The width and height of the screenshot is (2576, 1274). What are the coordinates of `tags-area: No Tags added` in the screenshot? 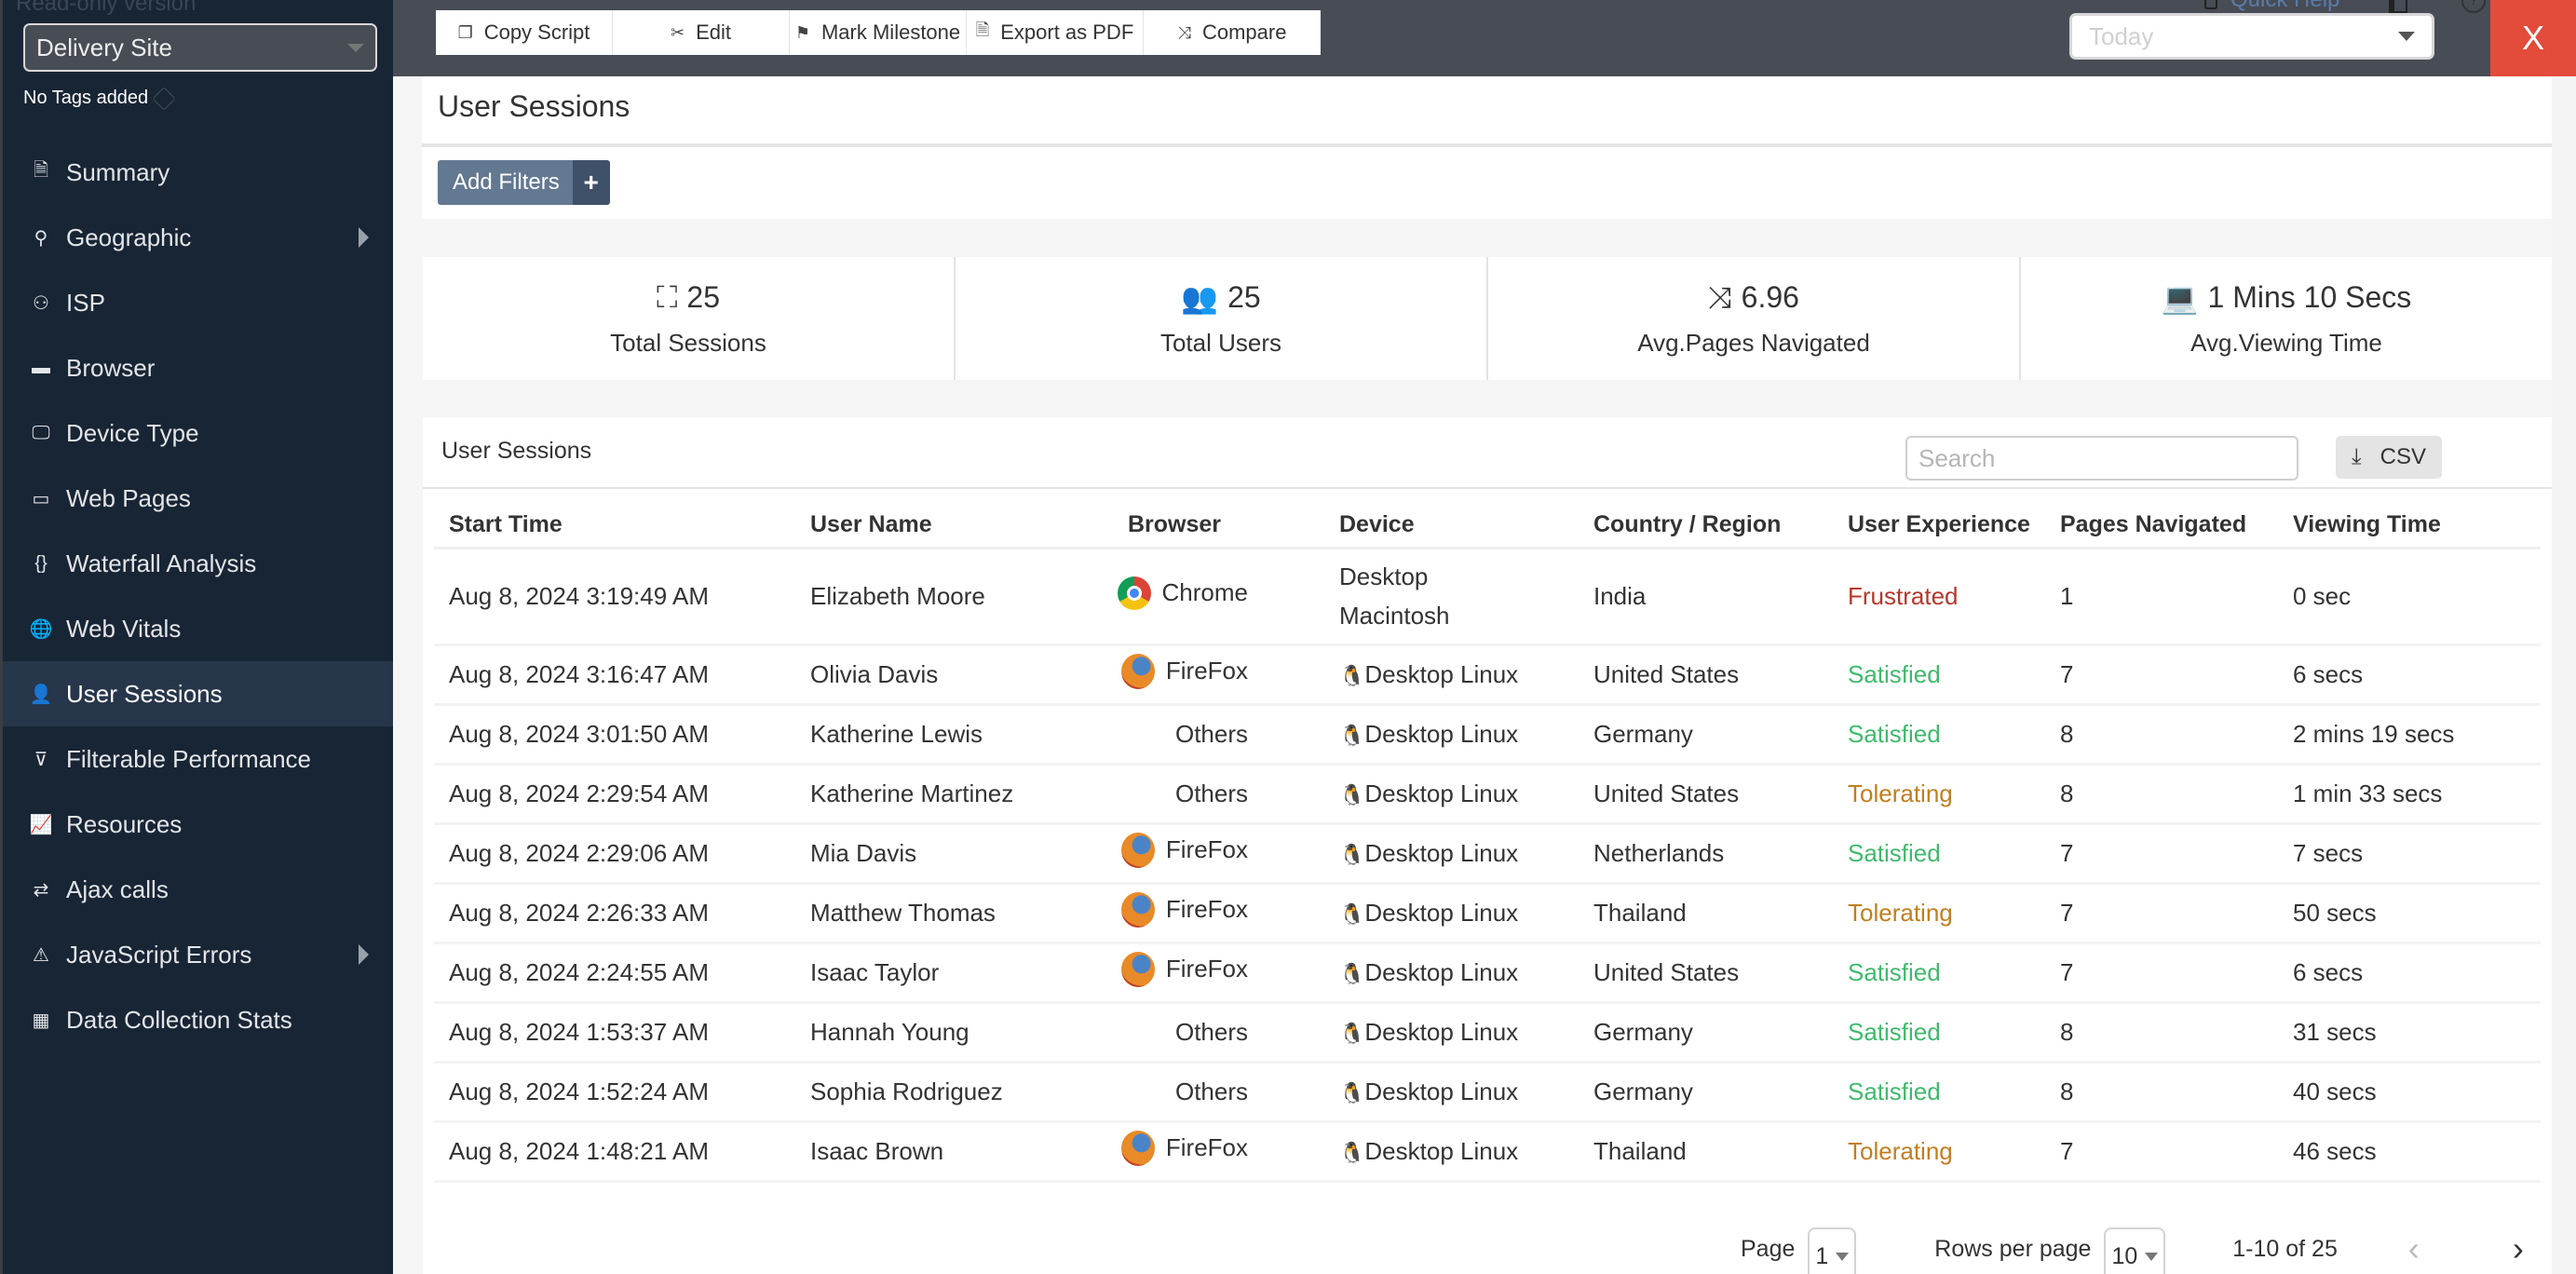 It's located at (99, 98).